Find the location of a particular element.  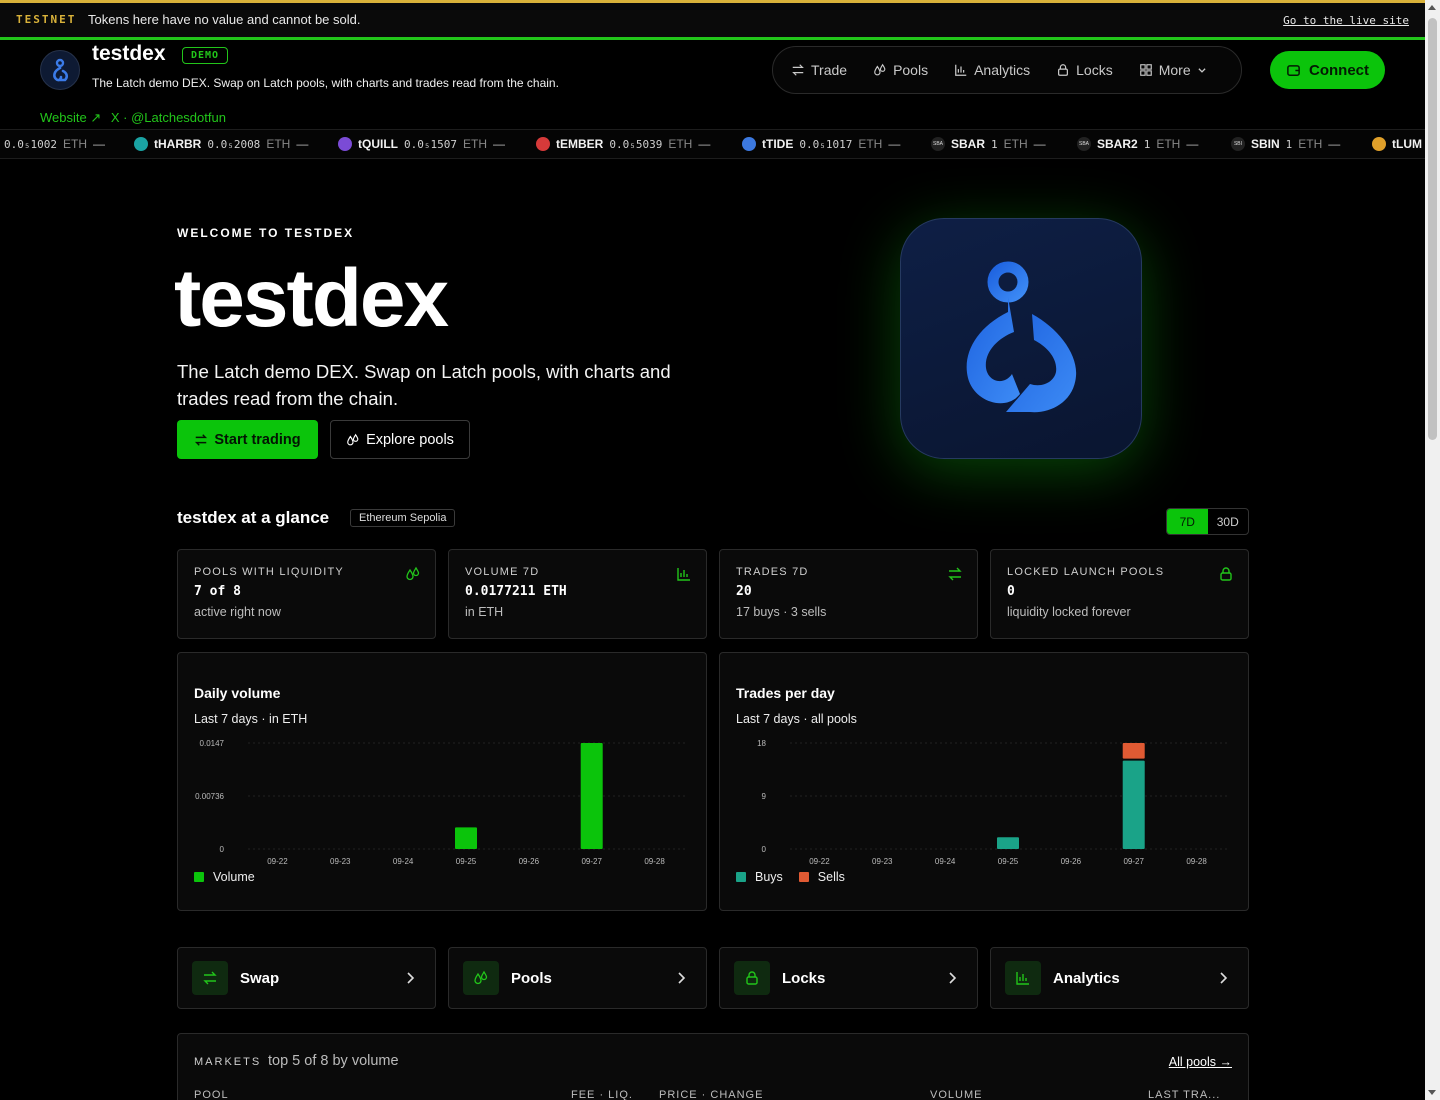

stat-value: 7 of 8 is located at coordinates (217, 591).